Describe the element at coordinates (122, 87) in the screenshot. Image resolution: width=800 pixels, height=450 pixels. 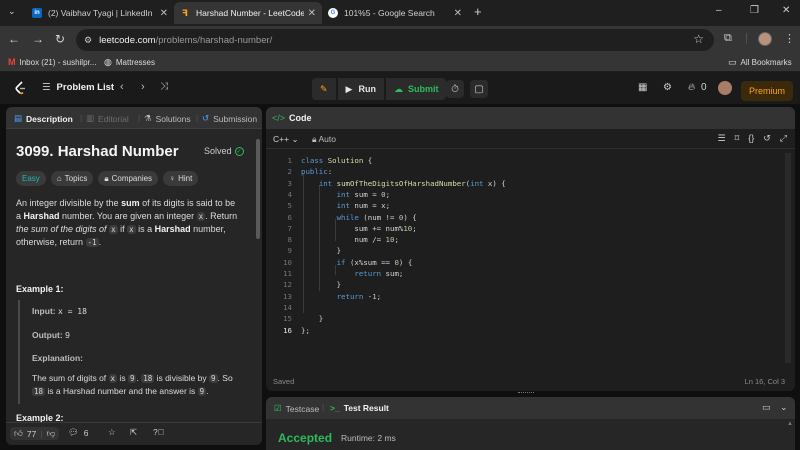
I see `prev-problem-icon: ‹` at that location.